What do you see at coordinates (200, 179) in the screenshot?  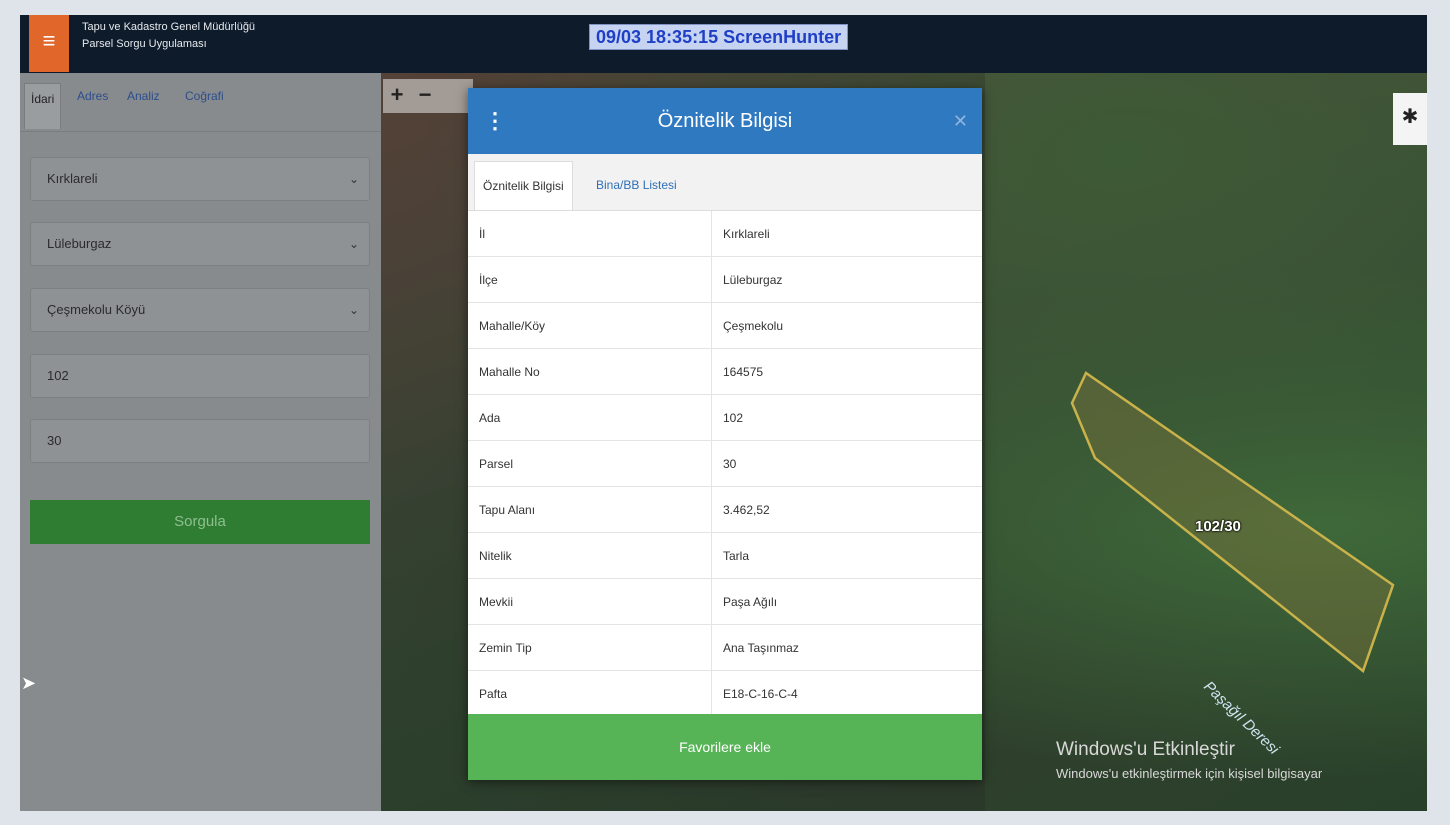 I see `il-select: Kırklareli ⌄` at bounding box center [200, 179].